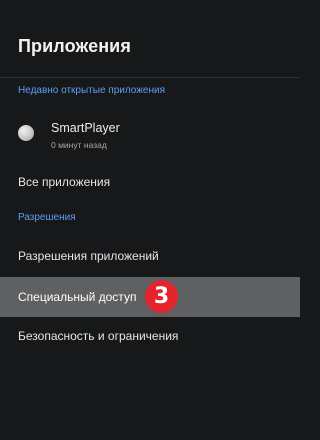 The height and width of the screenshot is (440, 320). Describe the element at coordinates (150, 135) in the screenshot. I see `recent-app-item-smartplayer: SmartPlayer 0 минут назад` at that location.